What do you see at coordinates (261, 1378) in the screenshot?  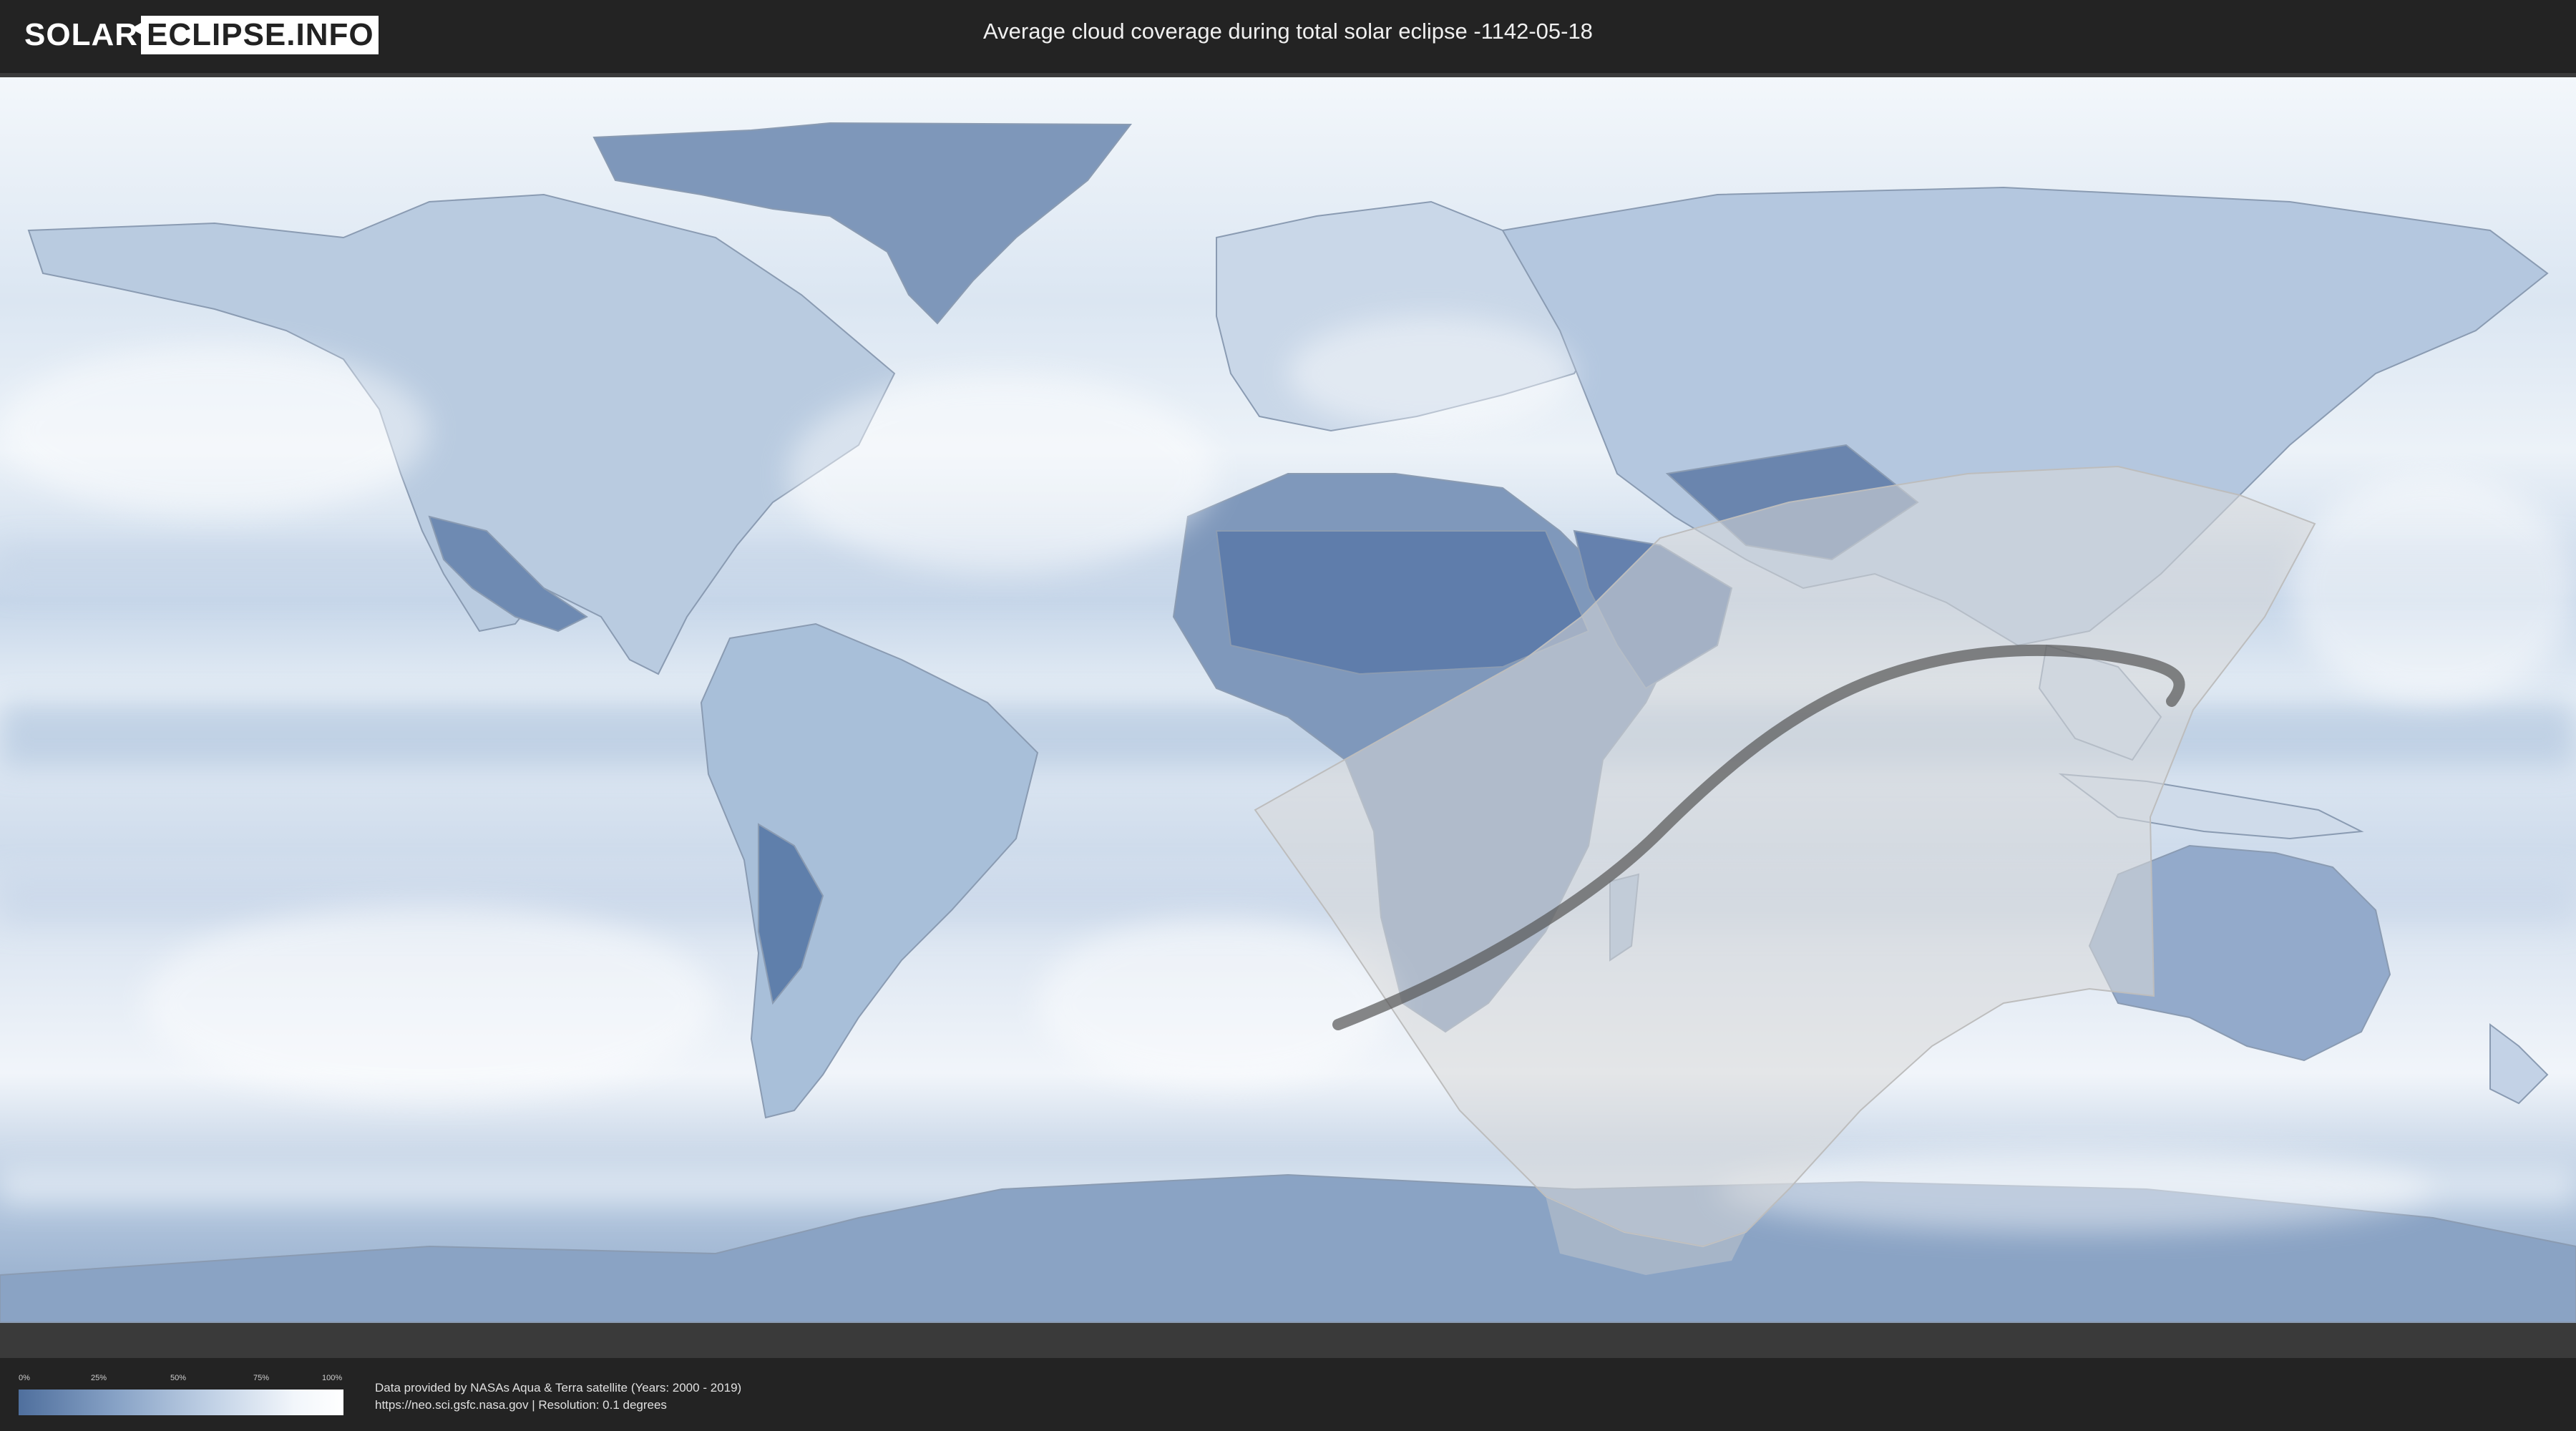 I see `legend-tick-75: 75%` at bounding box center [261, 1378].